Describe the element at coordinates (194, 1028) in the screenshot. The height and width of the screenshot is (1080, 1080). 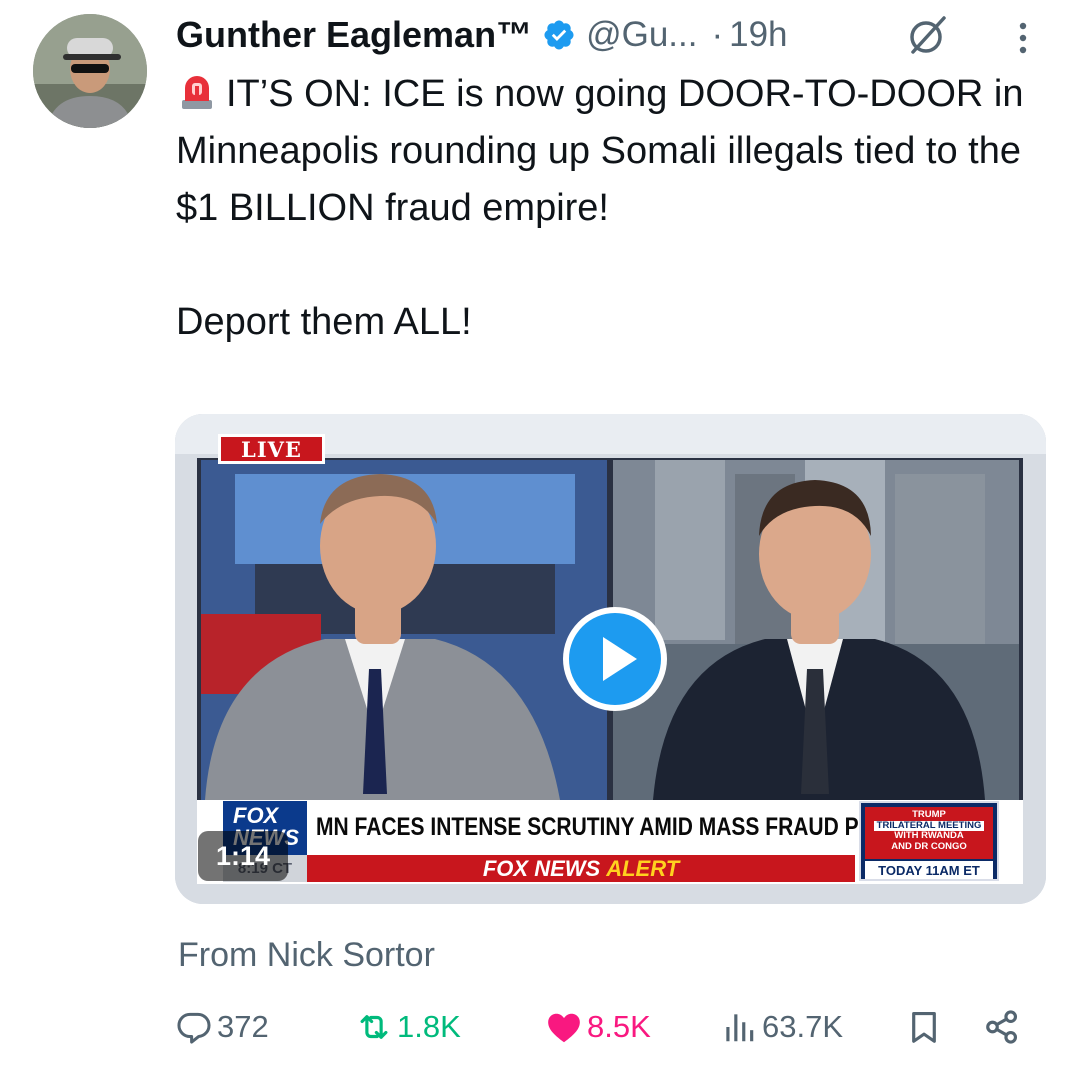
I see `reply-bubble-icon` at that location.